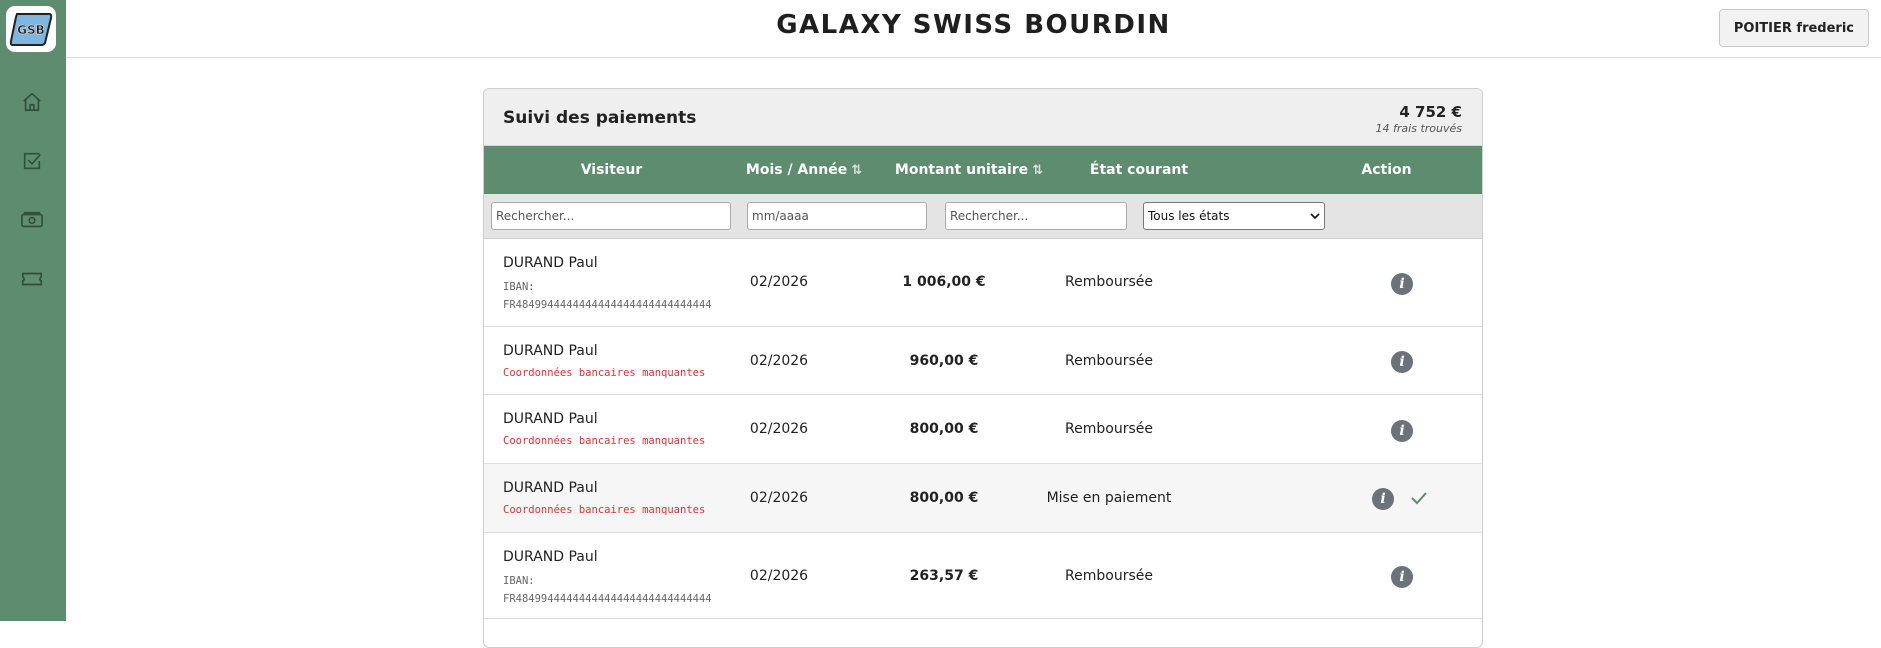 This screenshot has width=1881, height=648. Describe the element at coordinates (837, 216) in the screenshot. I see `month-filter-input` at that location.